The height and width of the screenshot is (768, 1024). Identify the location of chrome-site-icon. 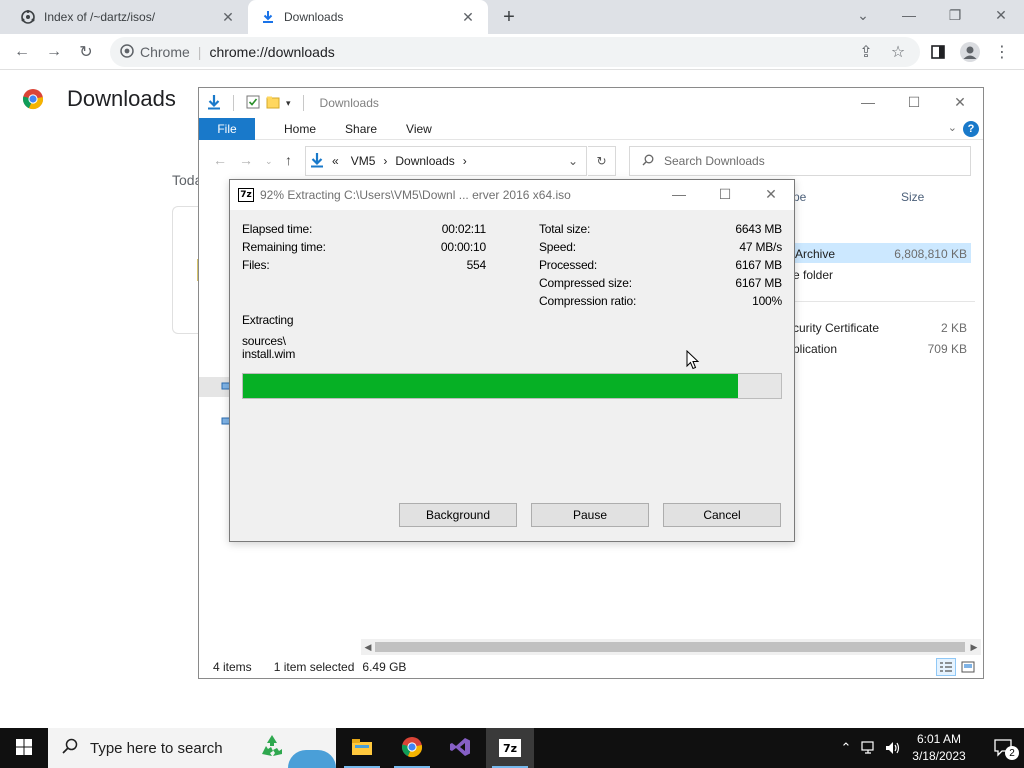
(127, 52).